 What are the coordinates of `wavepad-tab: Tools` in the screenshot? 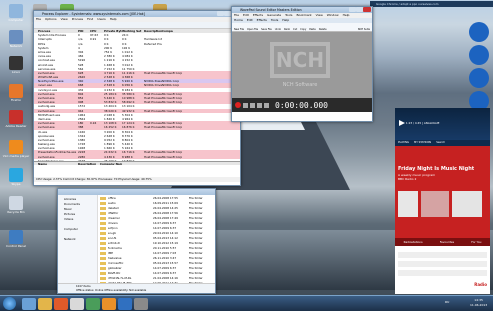 It's located at (274, 20).